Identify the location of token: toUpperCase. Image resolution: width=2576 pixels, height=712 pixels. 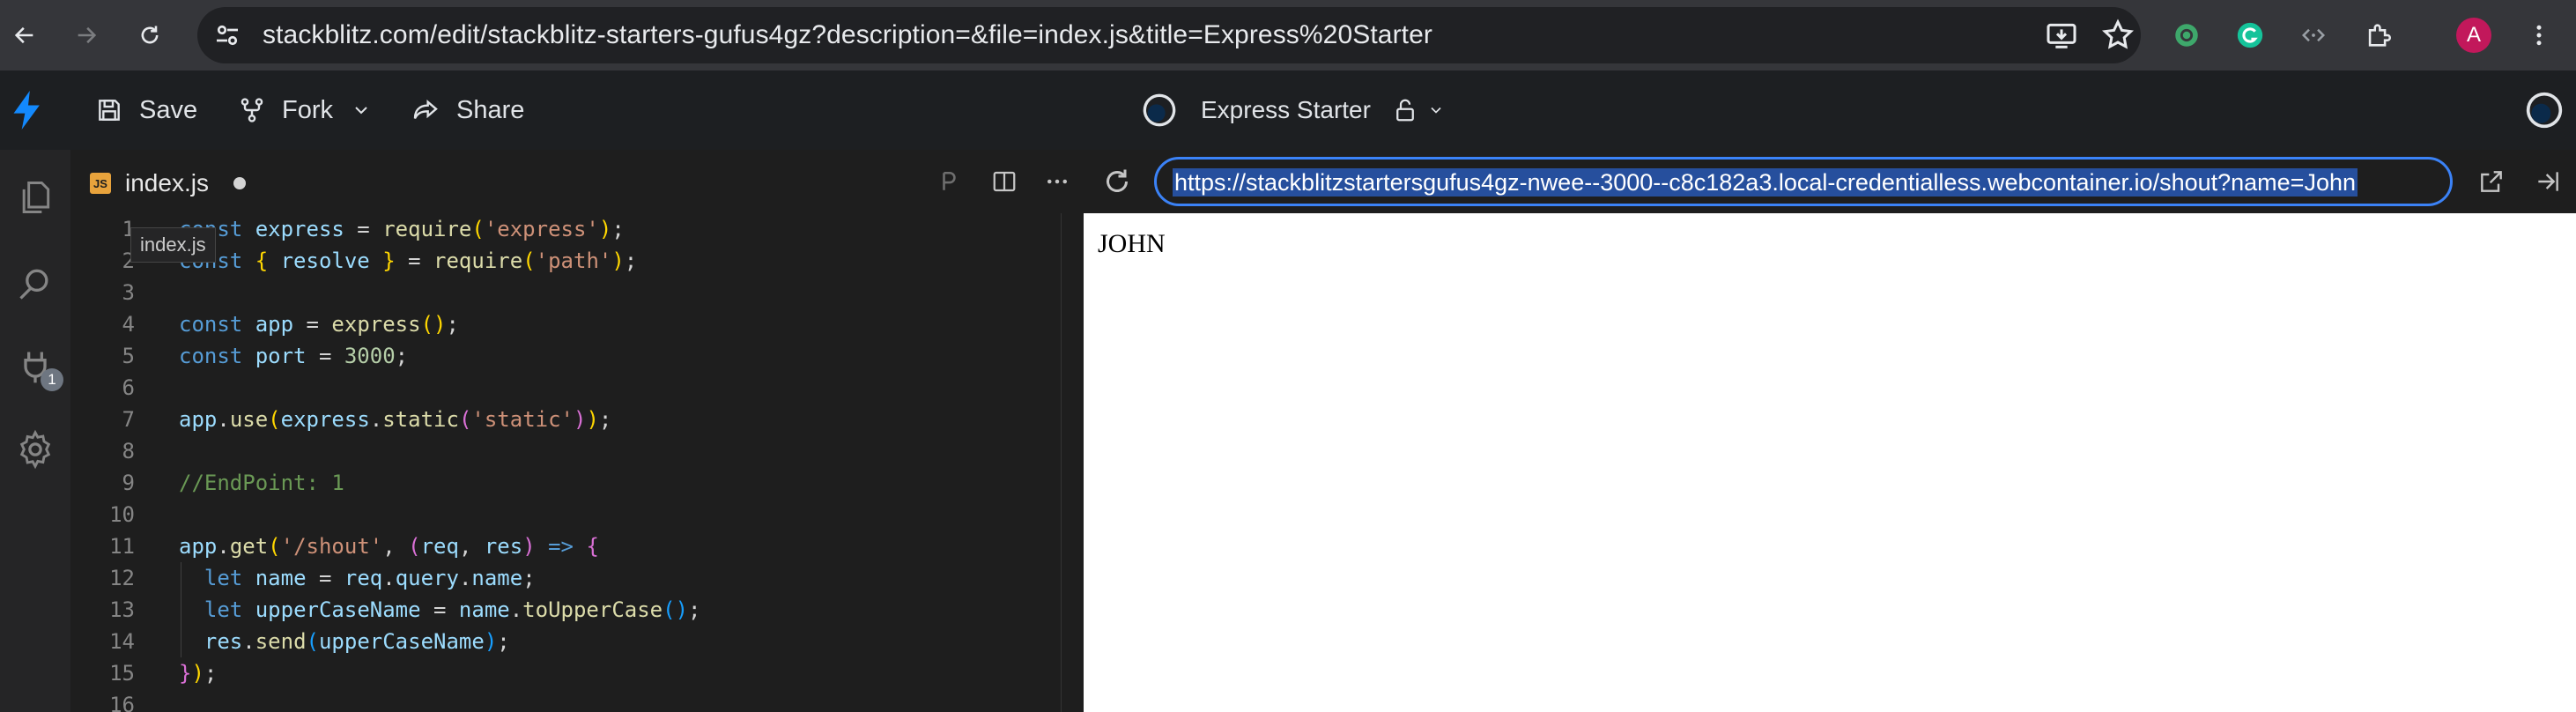
(592, 610).